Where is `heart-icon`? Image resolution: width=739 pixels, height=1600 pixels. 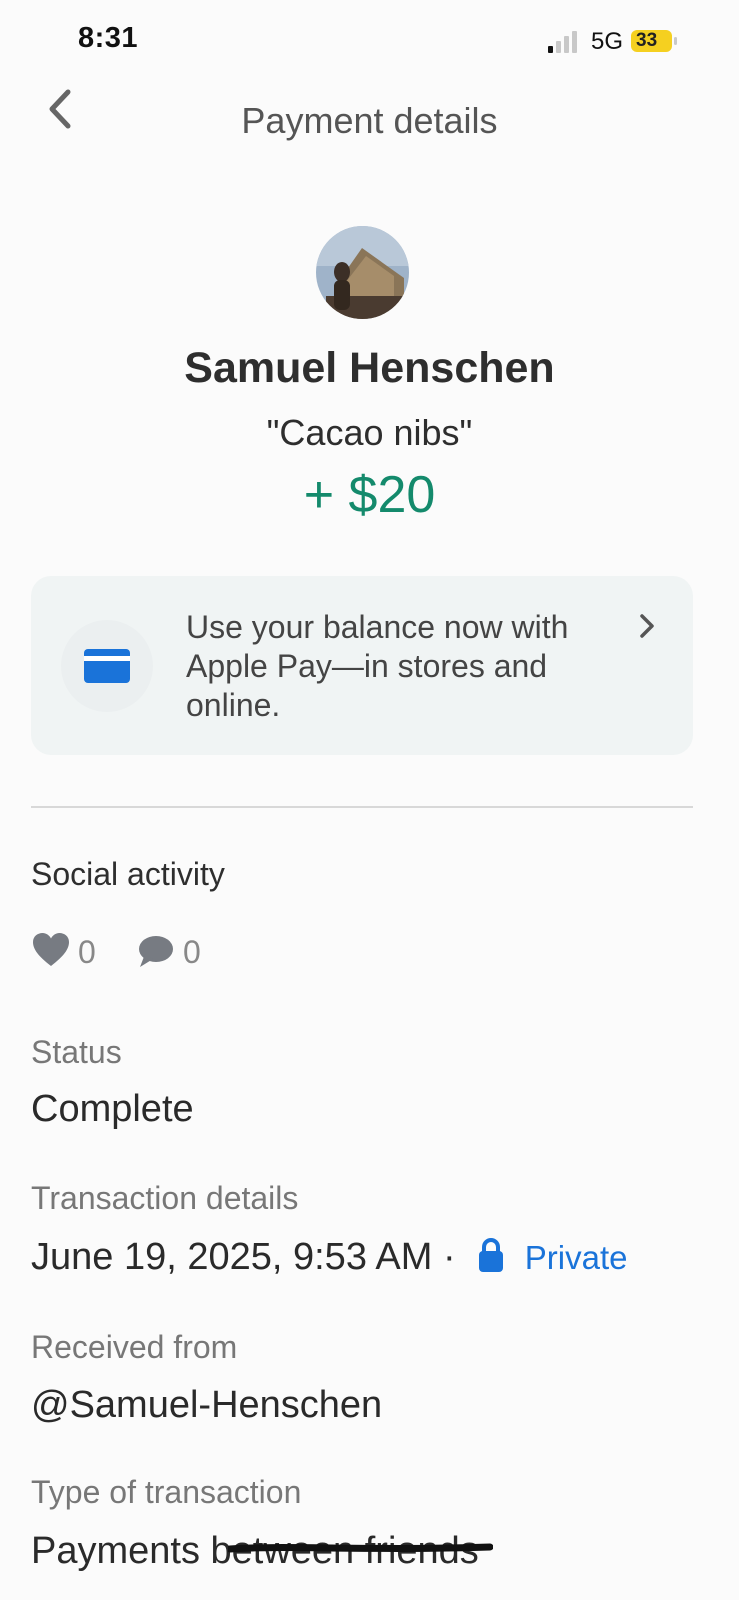
heart-icon is located at coordinates (51, 950).